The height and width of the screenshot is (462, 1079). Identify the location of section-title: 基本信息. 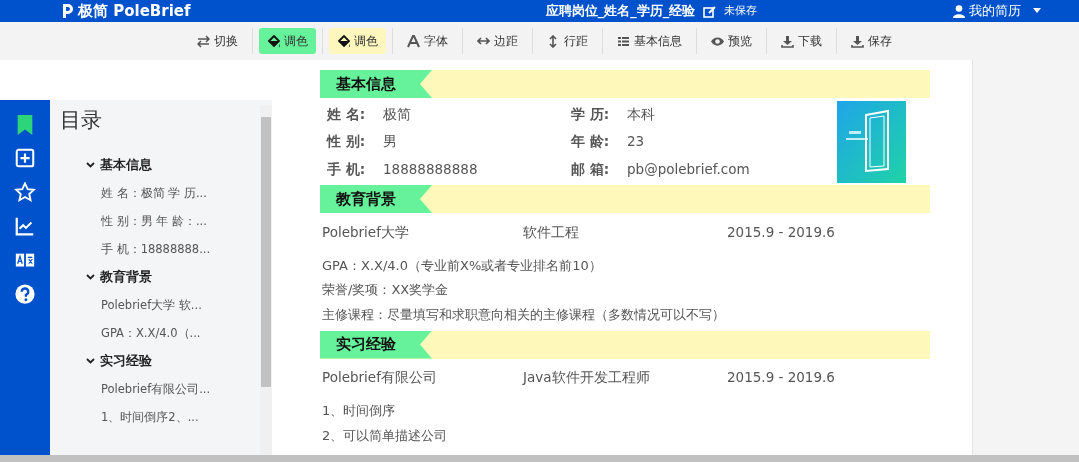
(376, 84).